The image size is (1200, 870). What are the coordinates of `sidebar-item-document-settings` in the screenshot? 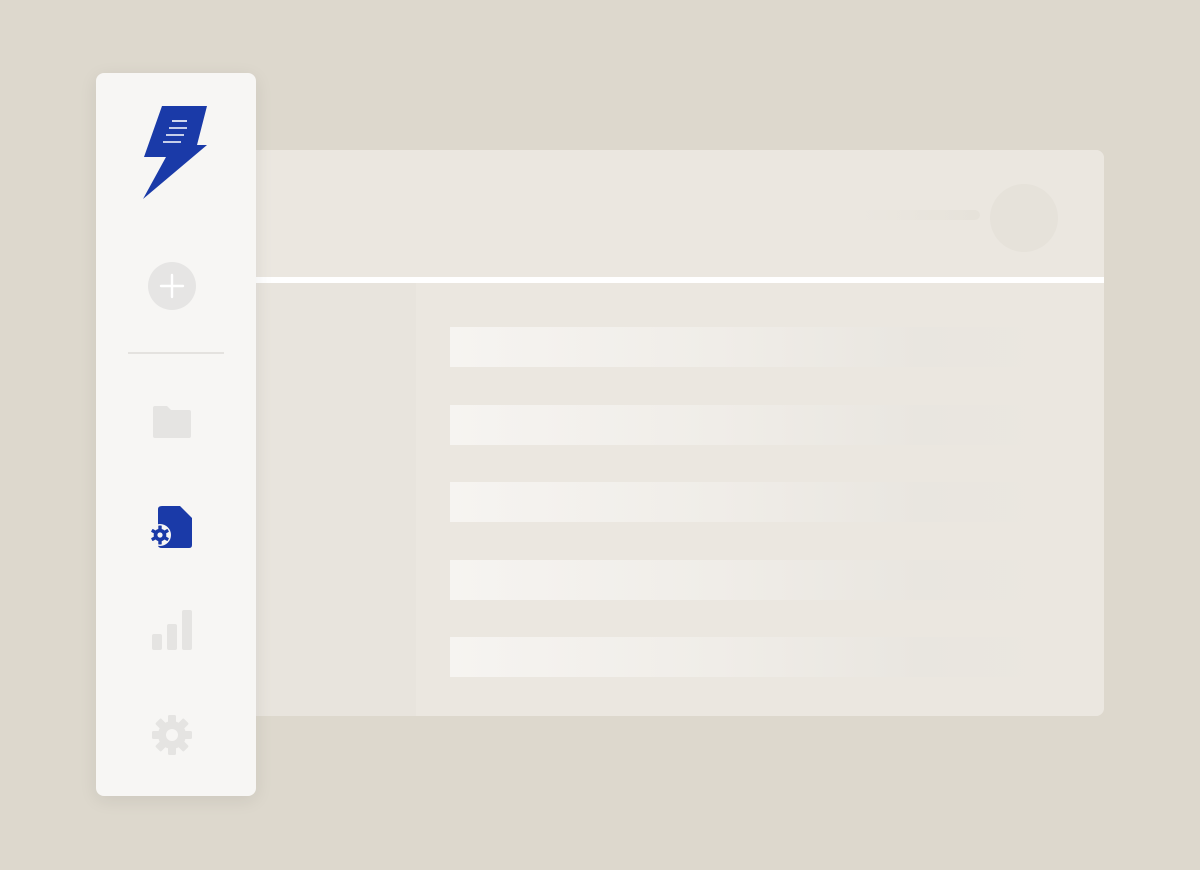 It's located at (171, 527).